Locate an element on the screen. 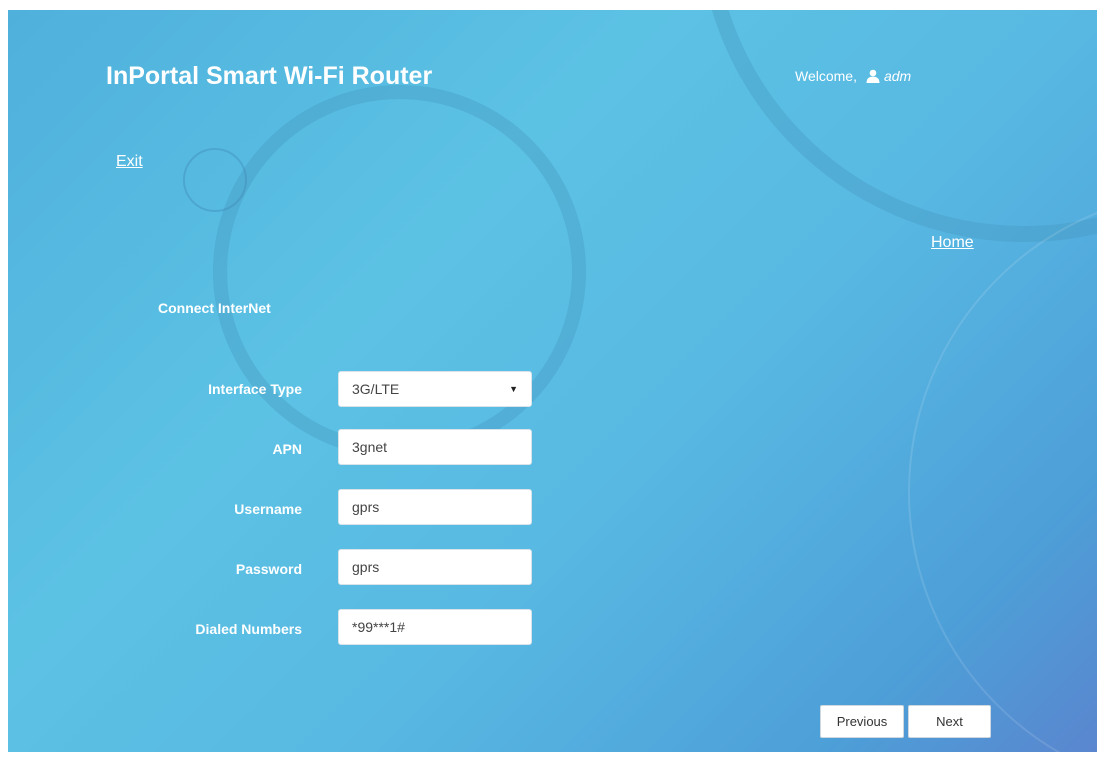 This screenshot has height=762, width=1105. interface-type-label: Interface Type is located at coordinates (255, 389).